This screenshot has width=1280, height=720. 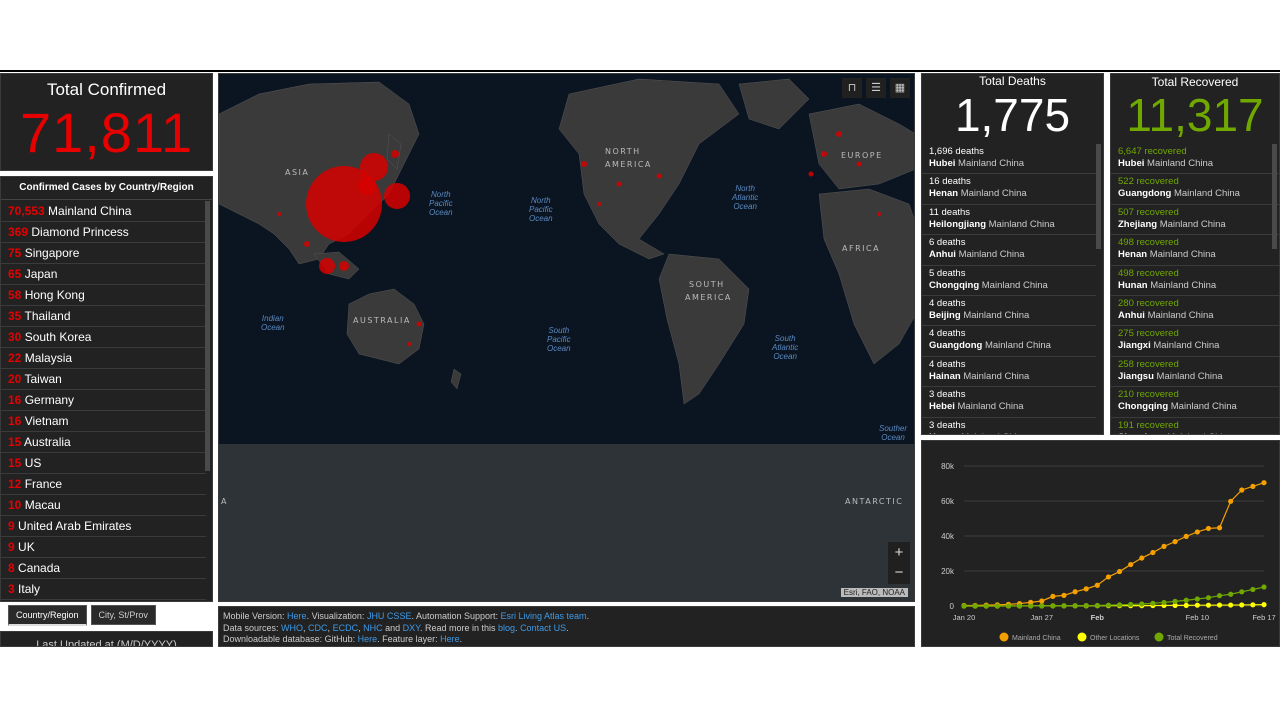 What do you see at coordinates (900, 88) in the screenshot?
I see `qr-icon: ▦` at bounding box center [900, 88].